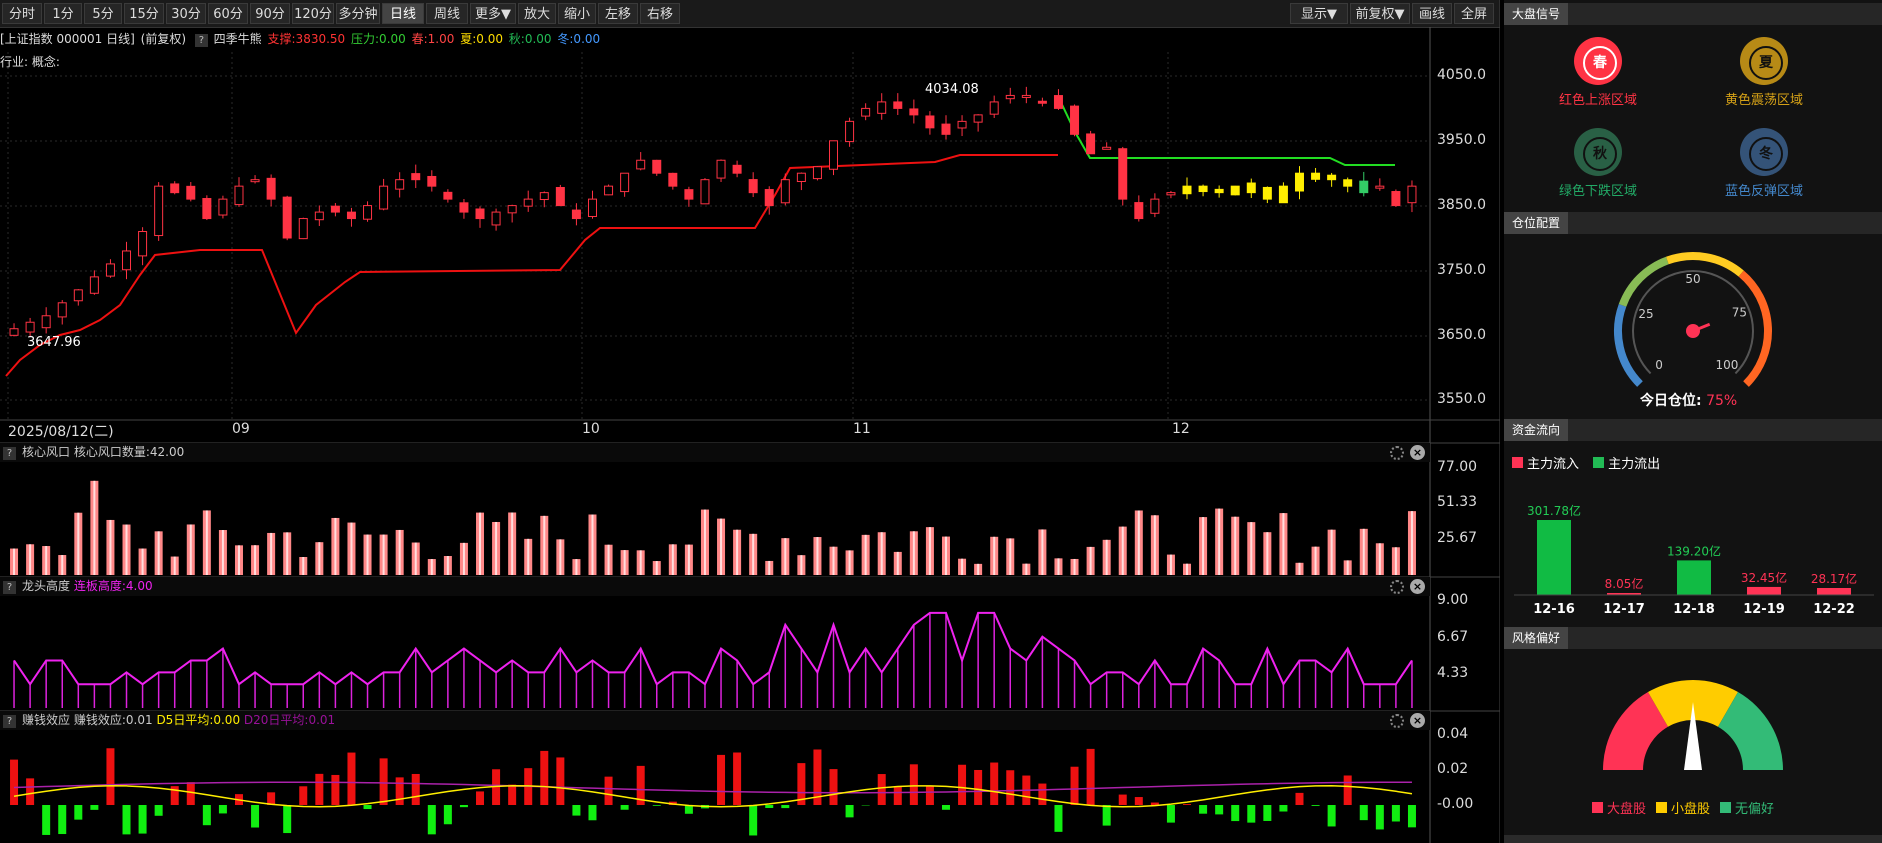  I want to click on low-price-label: 3647.96, so click(54, 342).